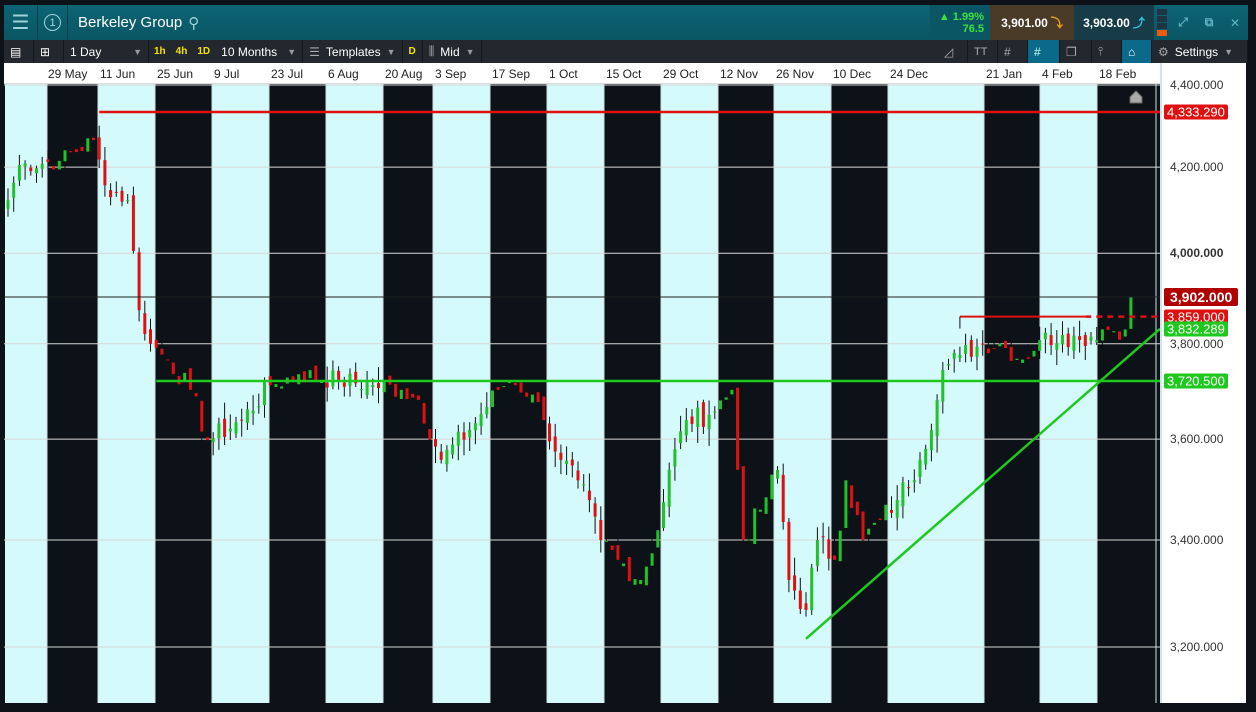 The height and width of the screenshot is (712, 1256). I want to click on expand-icon: ⤢, so click(1183, 22).